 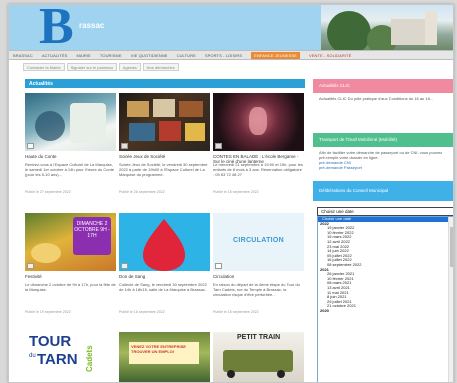 What do you see at coordinates (160, 67) in the screenshot?
I see `subnav-item: Nos démarches` at bounding box center [160, 67].